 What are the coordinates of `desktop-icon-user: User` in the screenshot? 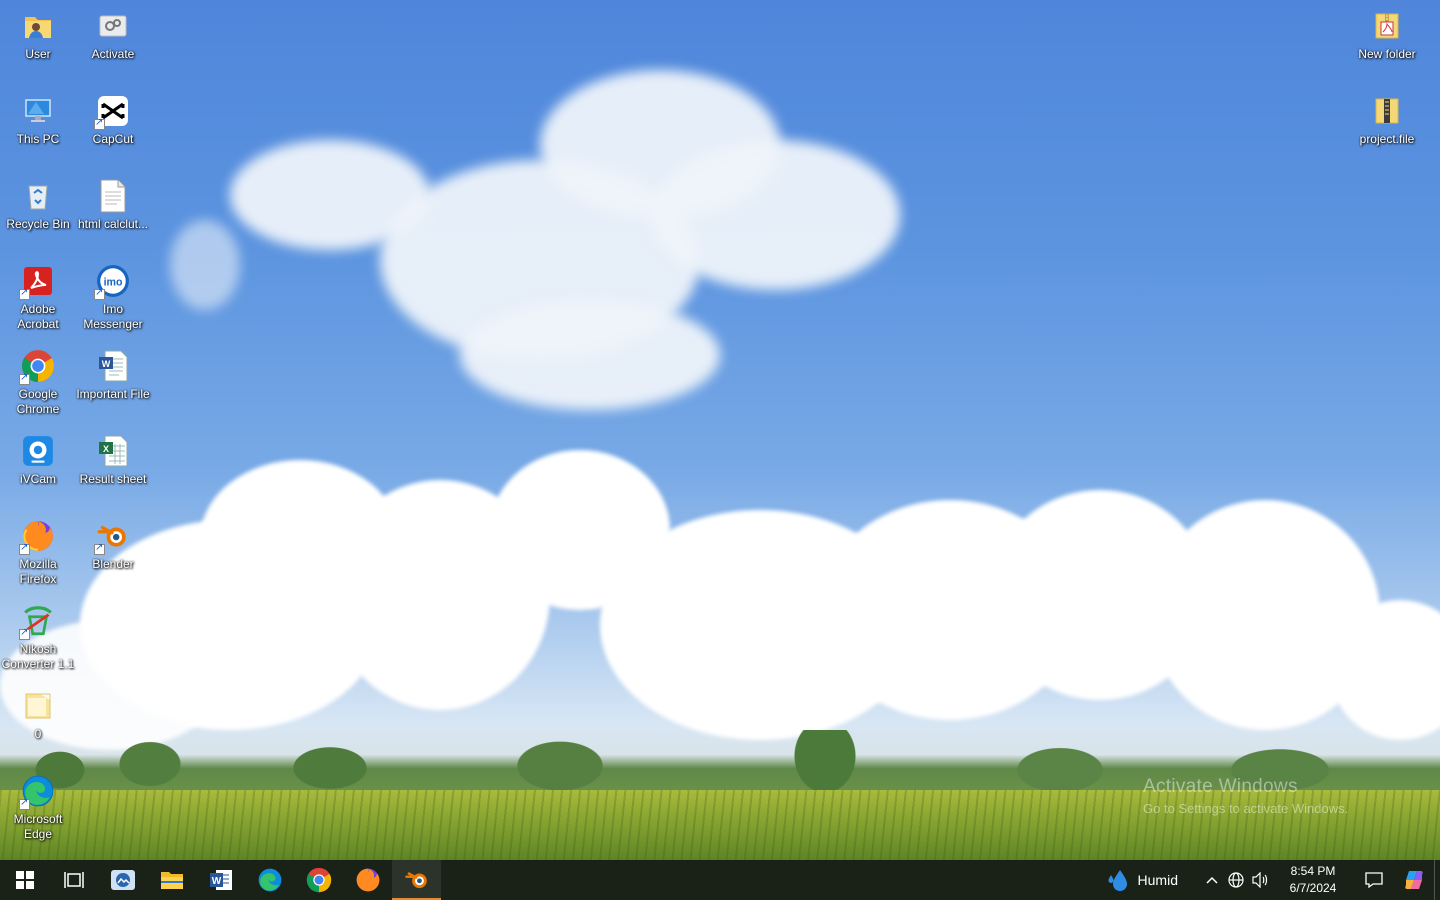 It's located at (38, 35).